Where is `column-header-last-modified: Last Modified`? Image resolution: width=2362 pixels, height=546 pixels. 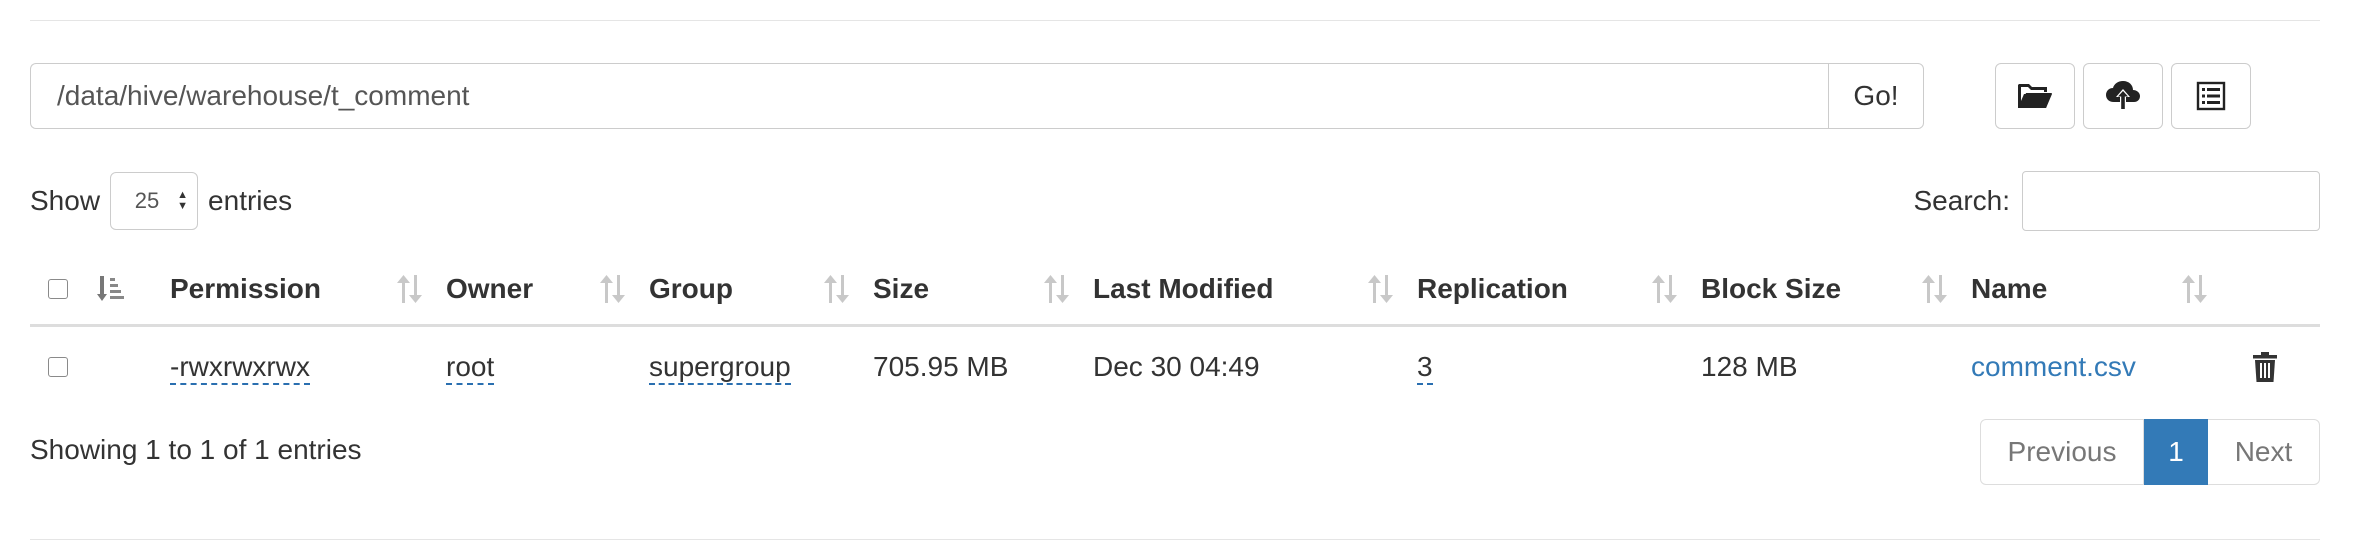
column-header-last-modified: Last Modified is located at coordinates (1255, 290).